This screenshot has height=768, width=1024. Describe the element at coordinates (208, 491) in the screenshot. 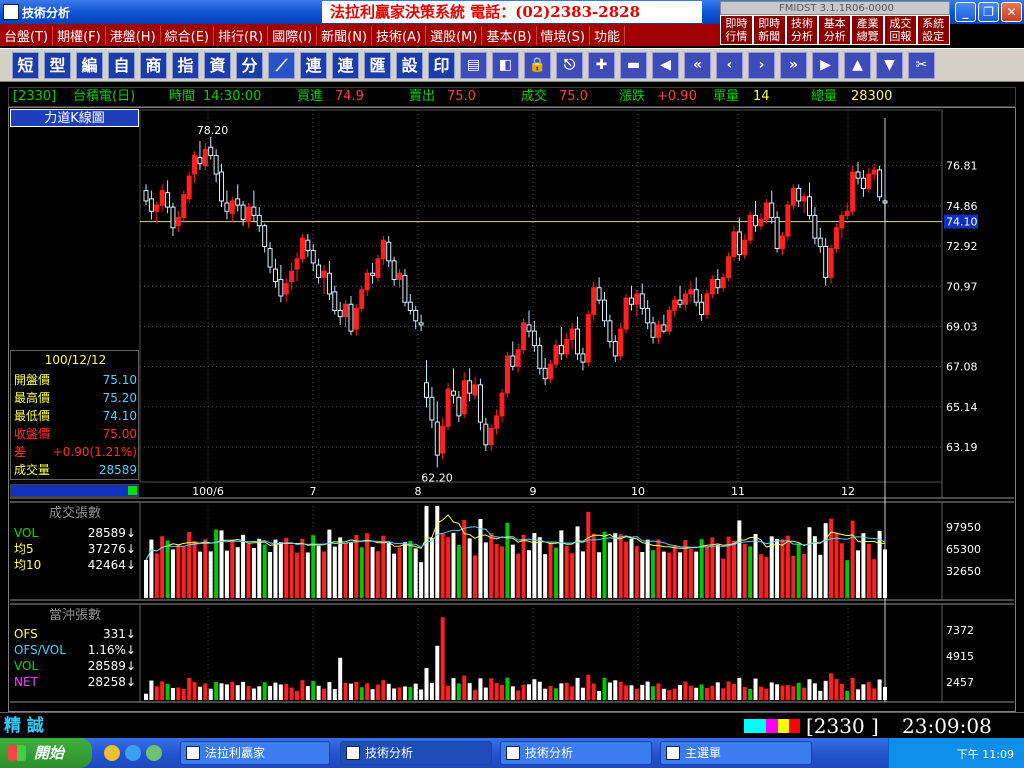

I see `x-tick-label: 100/6` at that location.